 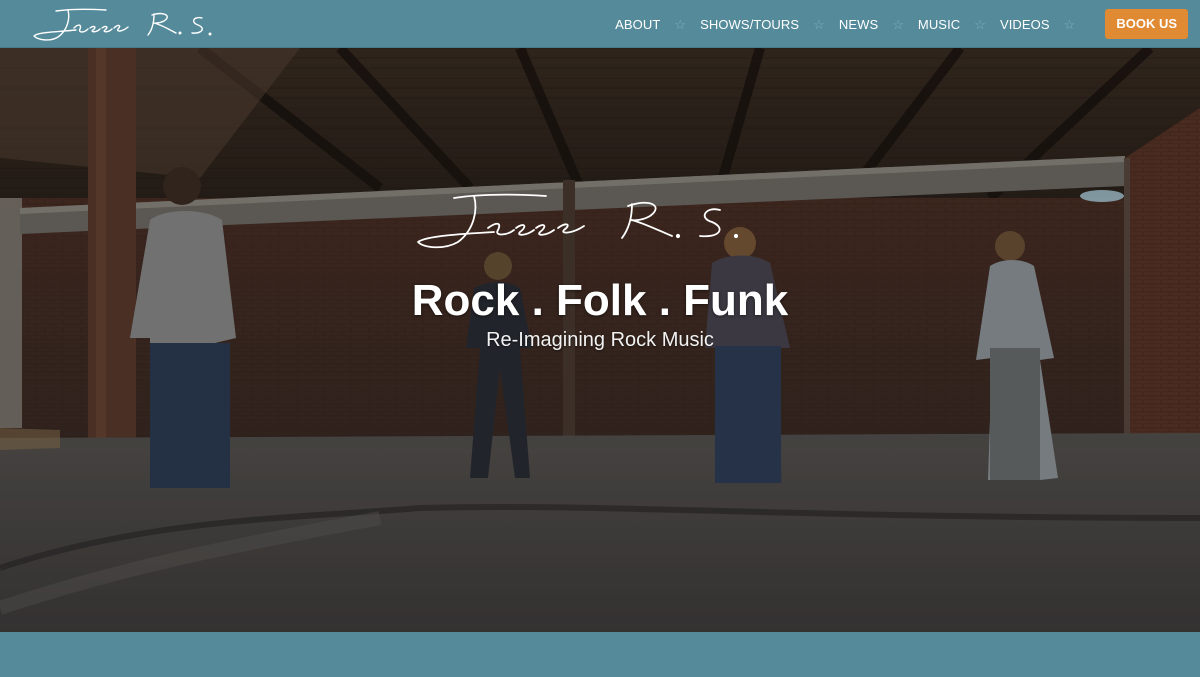 I want to click on nav-about: ABOUT, so click(x=637, y=24).